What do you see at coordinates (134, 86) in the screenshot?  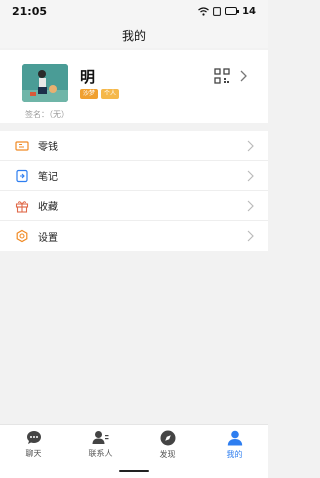 I see `profile-card: 明 沙梦 个人 签名：（无）` at bounding box center [134, 86].